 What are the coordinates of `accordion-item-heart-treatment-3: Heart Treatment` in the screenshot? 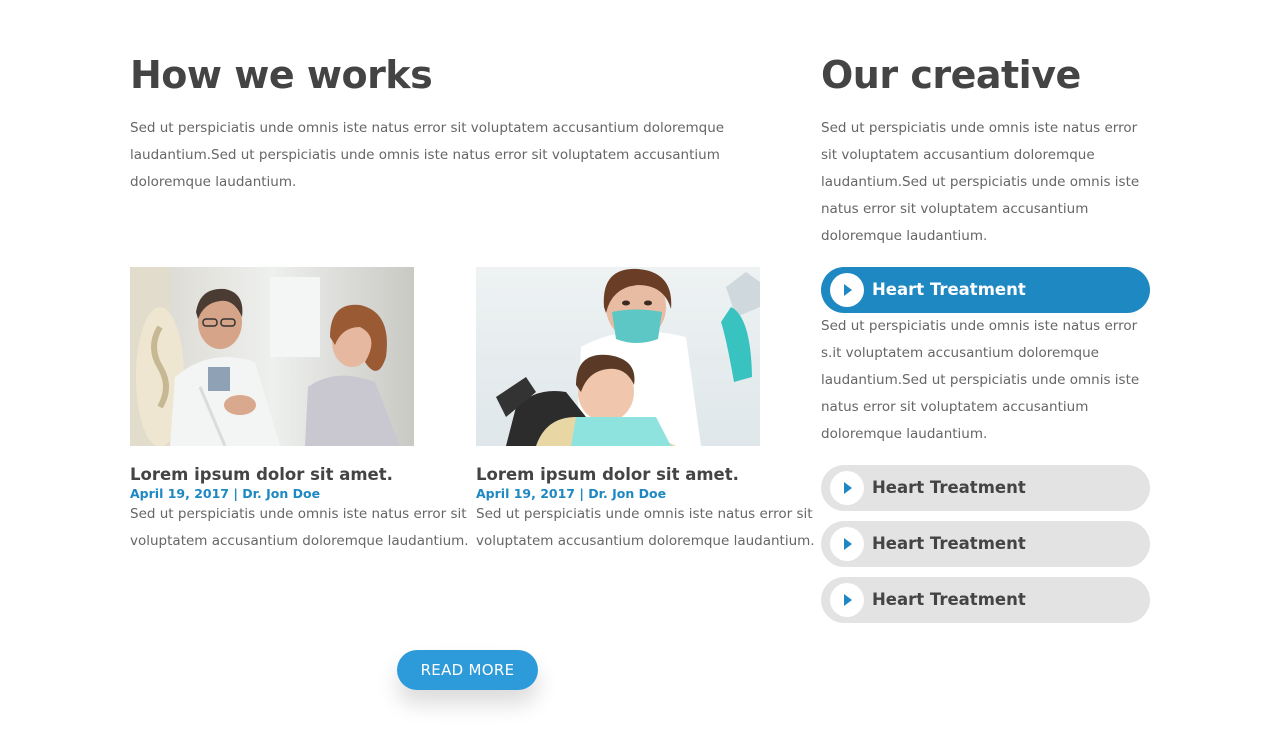 It's located at (985, 544).